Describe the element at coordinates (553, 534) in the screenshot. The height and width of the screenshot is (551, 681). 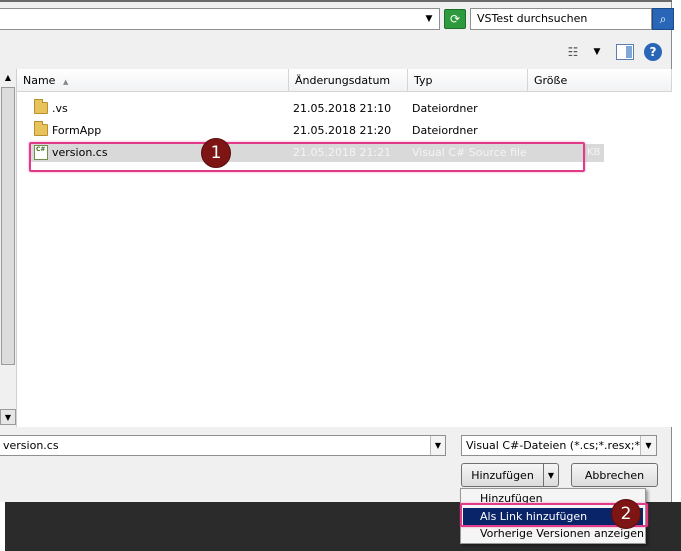
I see `menu-item-previous-versions: Vorherige Versionen anzeigen` at that location.